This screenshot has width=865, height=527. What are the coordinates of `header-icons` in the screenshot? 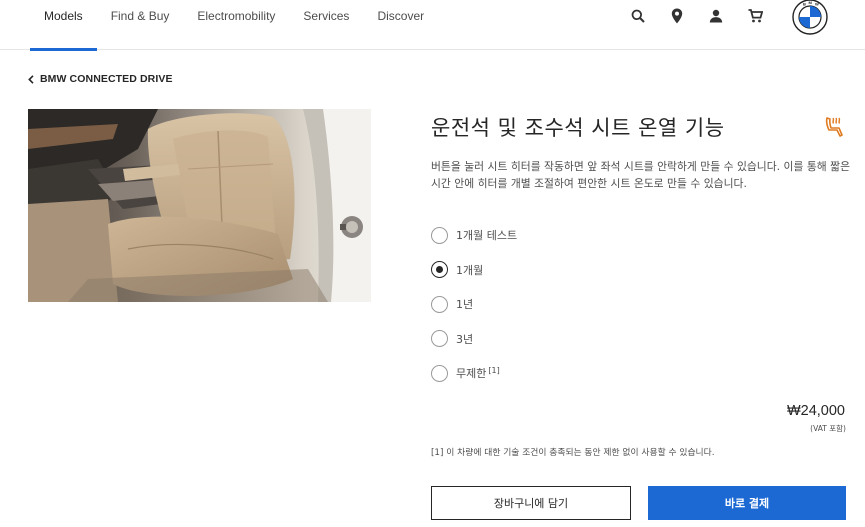 It's located at (706, 16).